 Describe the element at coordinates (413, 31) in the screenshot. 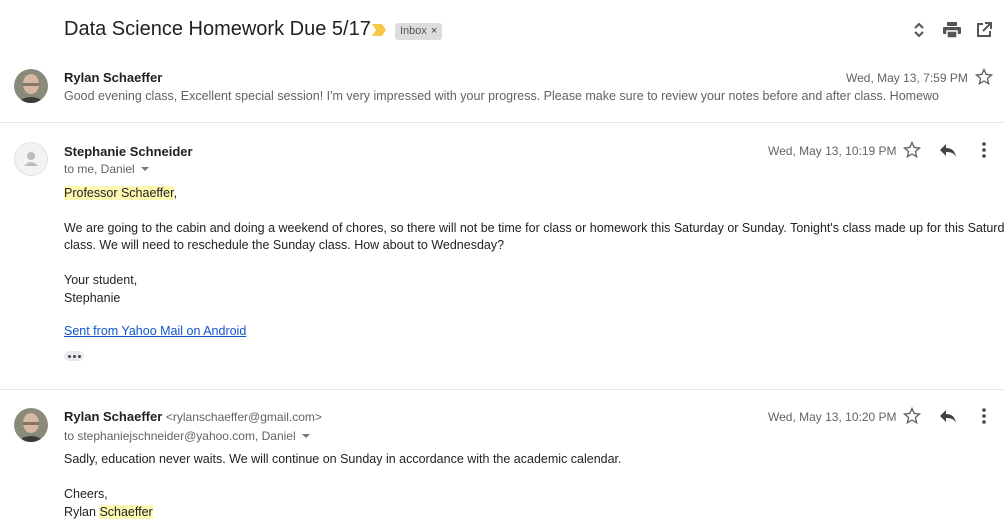

I see `inbox-label-text: Inbox` at that location.